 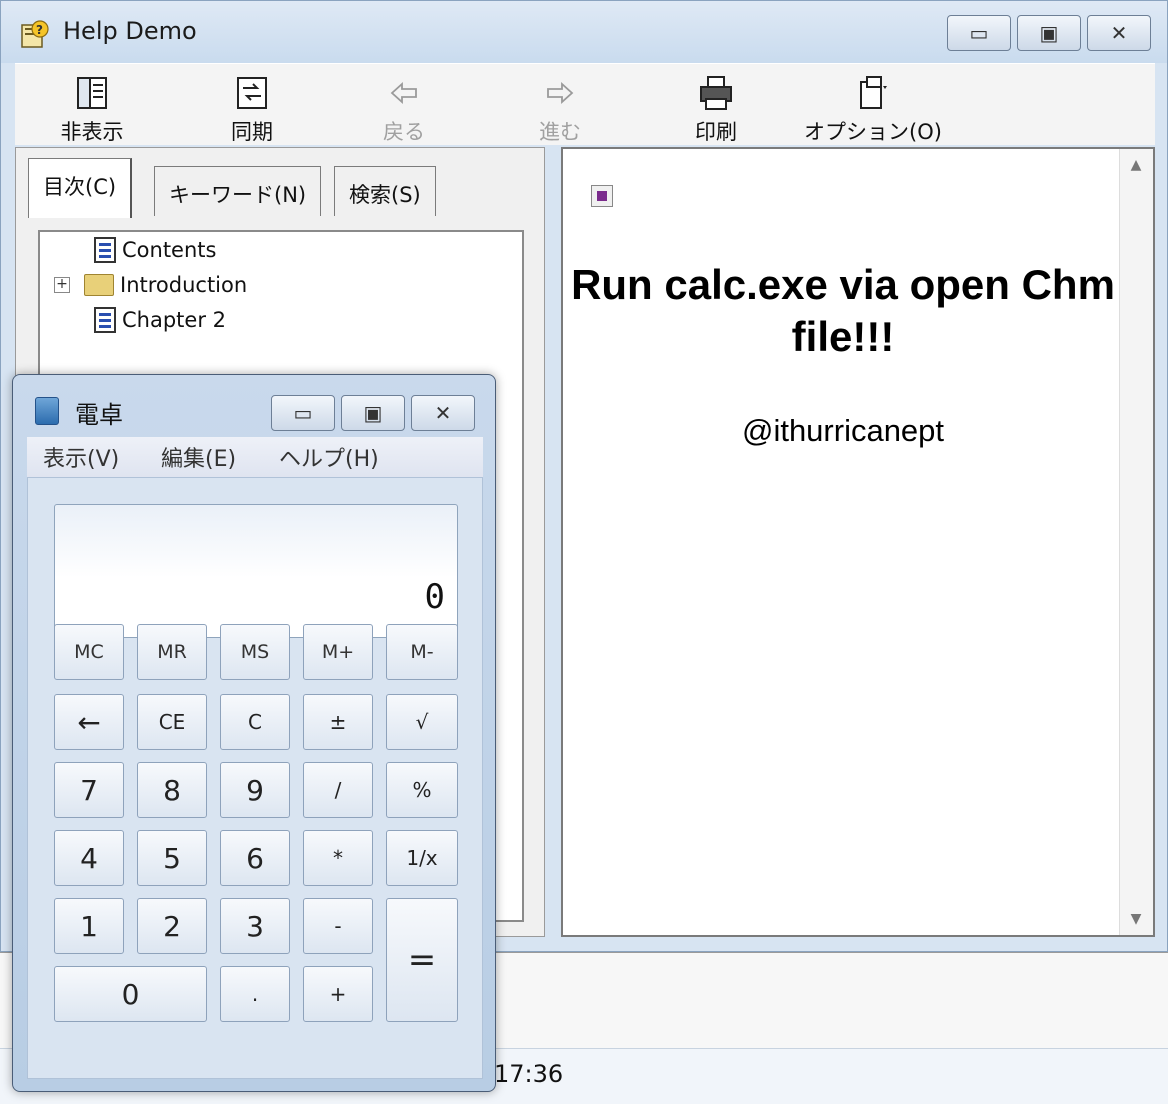 I want to click on hide-label: 非表示, so click(x=92, y=132).